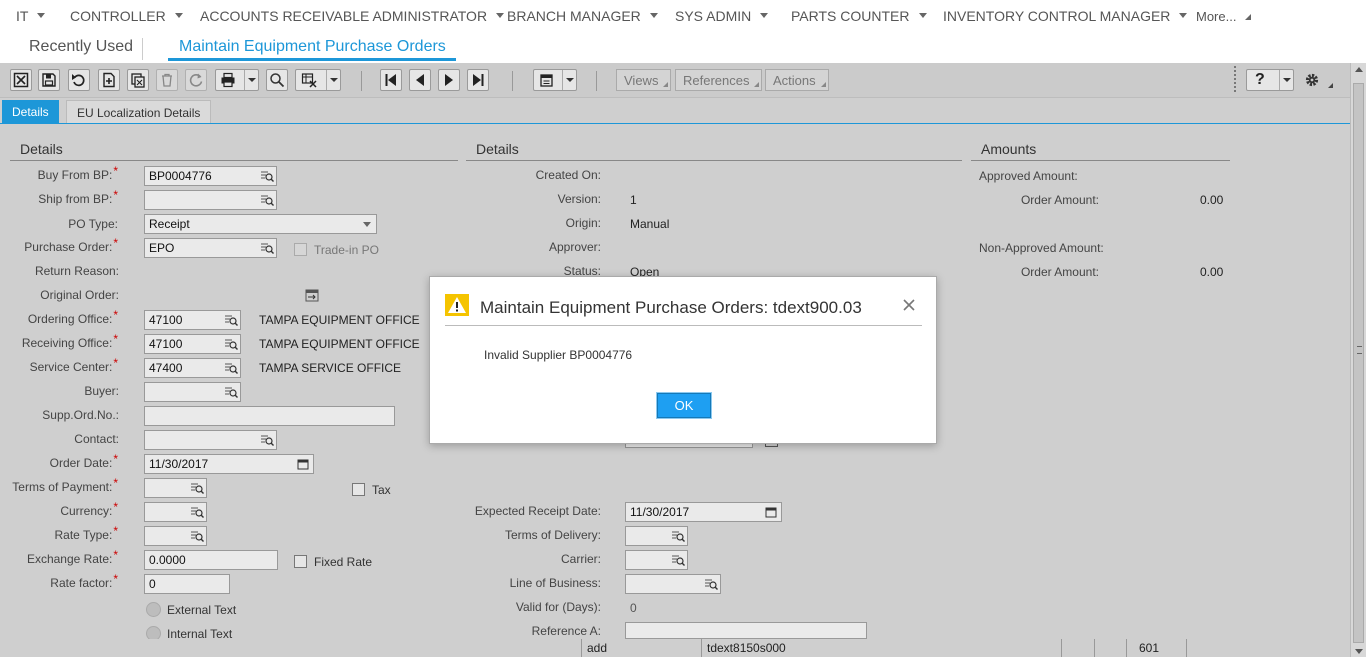 The image size is (1366, 657). I want to click on role-menu-branch-manager: BRANCH MANAGER, so click(582, 16).